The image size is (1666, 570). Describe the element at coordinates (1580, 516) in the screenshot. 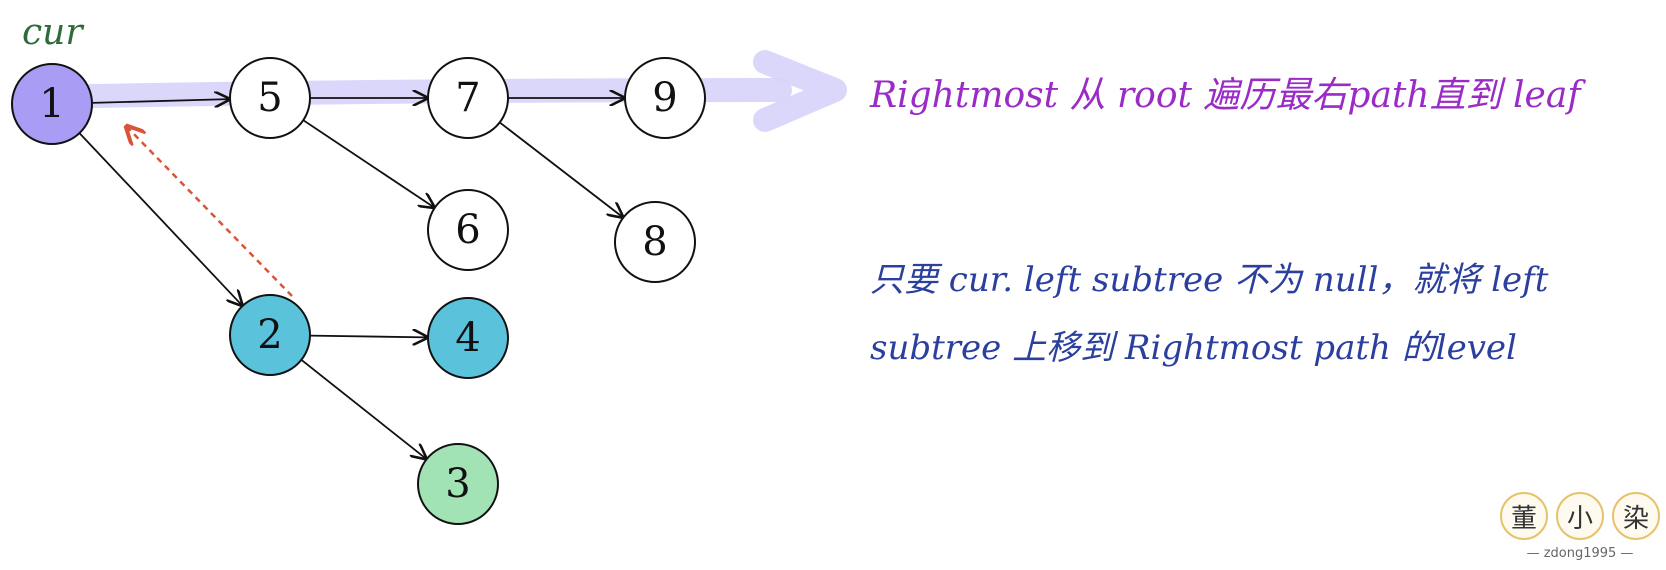

I see `seal-character: 小` at that location.